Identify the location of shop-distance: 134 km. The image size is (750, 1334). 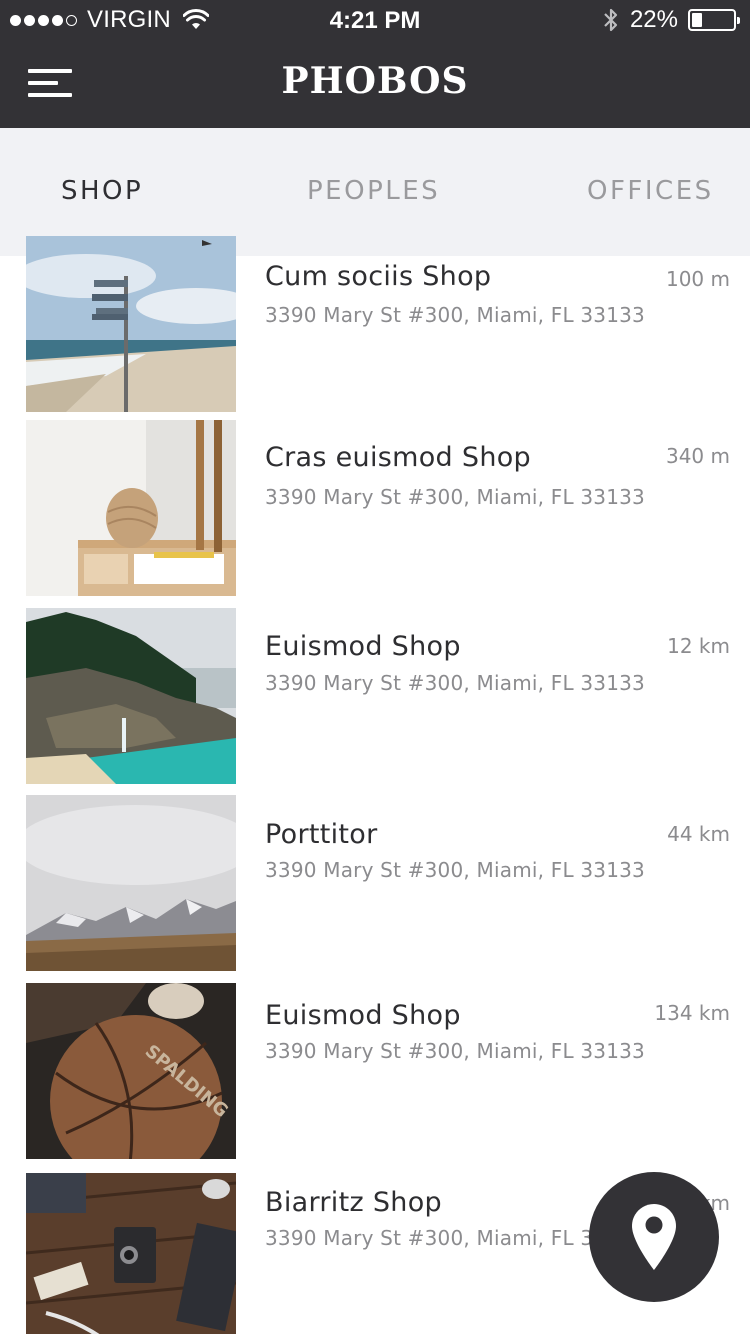
(692, 1013).